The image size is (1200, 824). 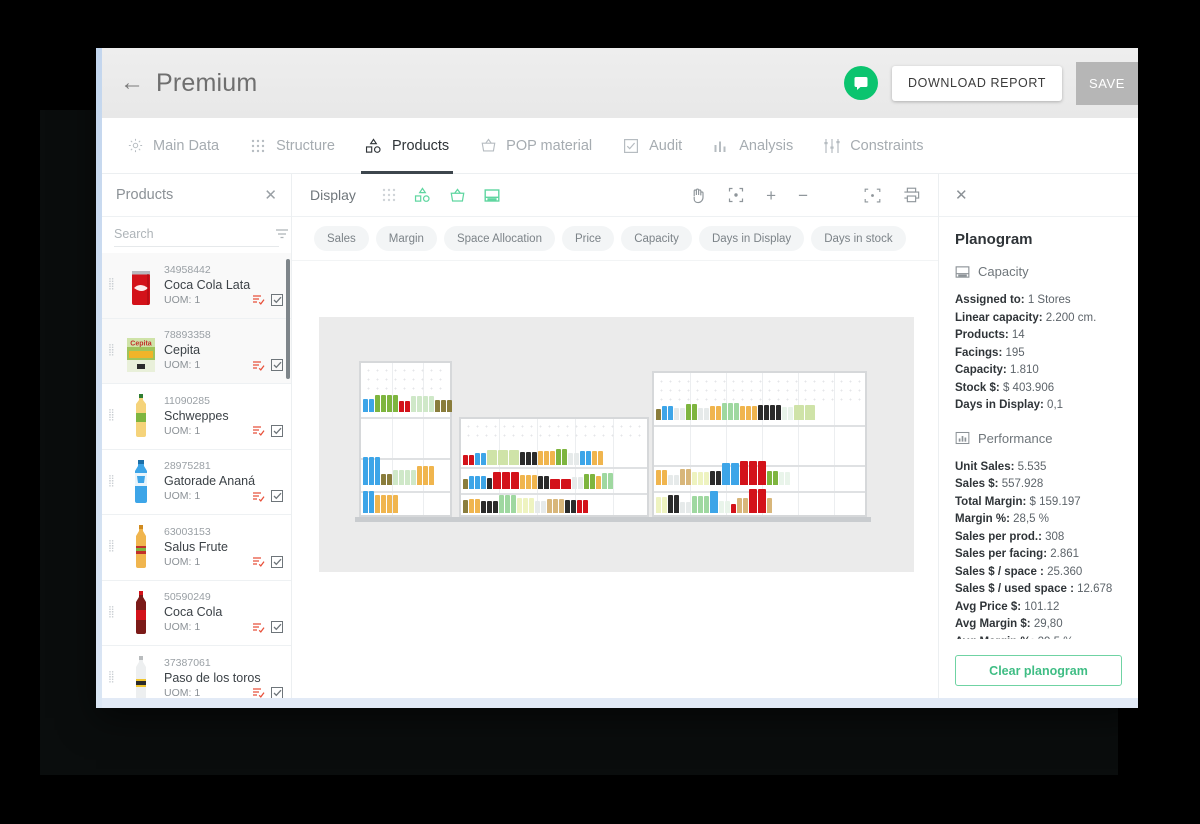 I want to click on product-name: Salus Frute, so click(x=196, y=546).